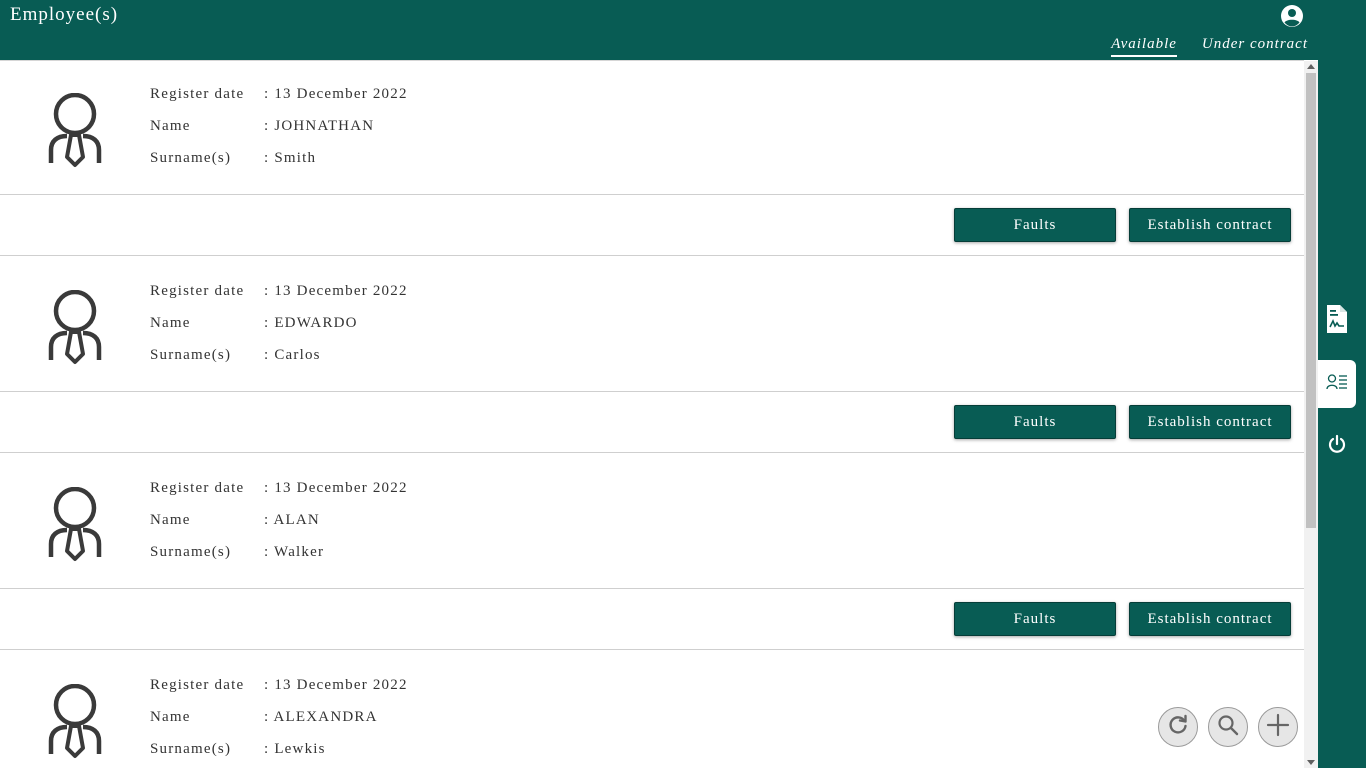 The image size is (1366, 769). I want to click on name-row: Name : EDWARDO, so click(254, 323).